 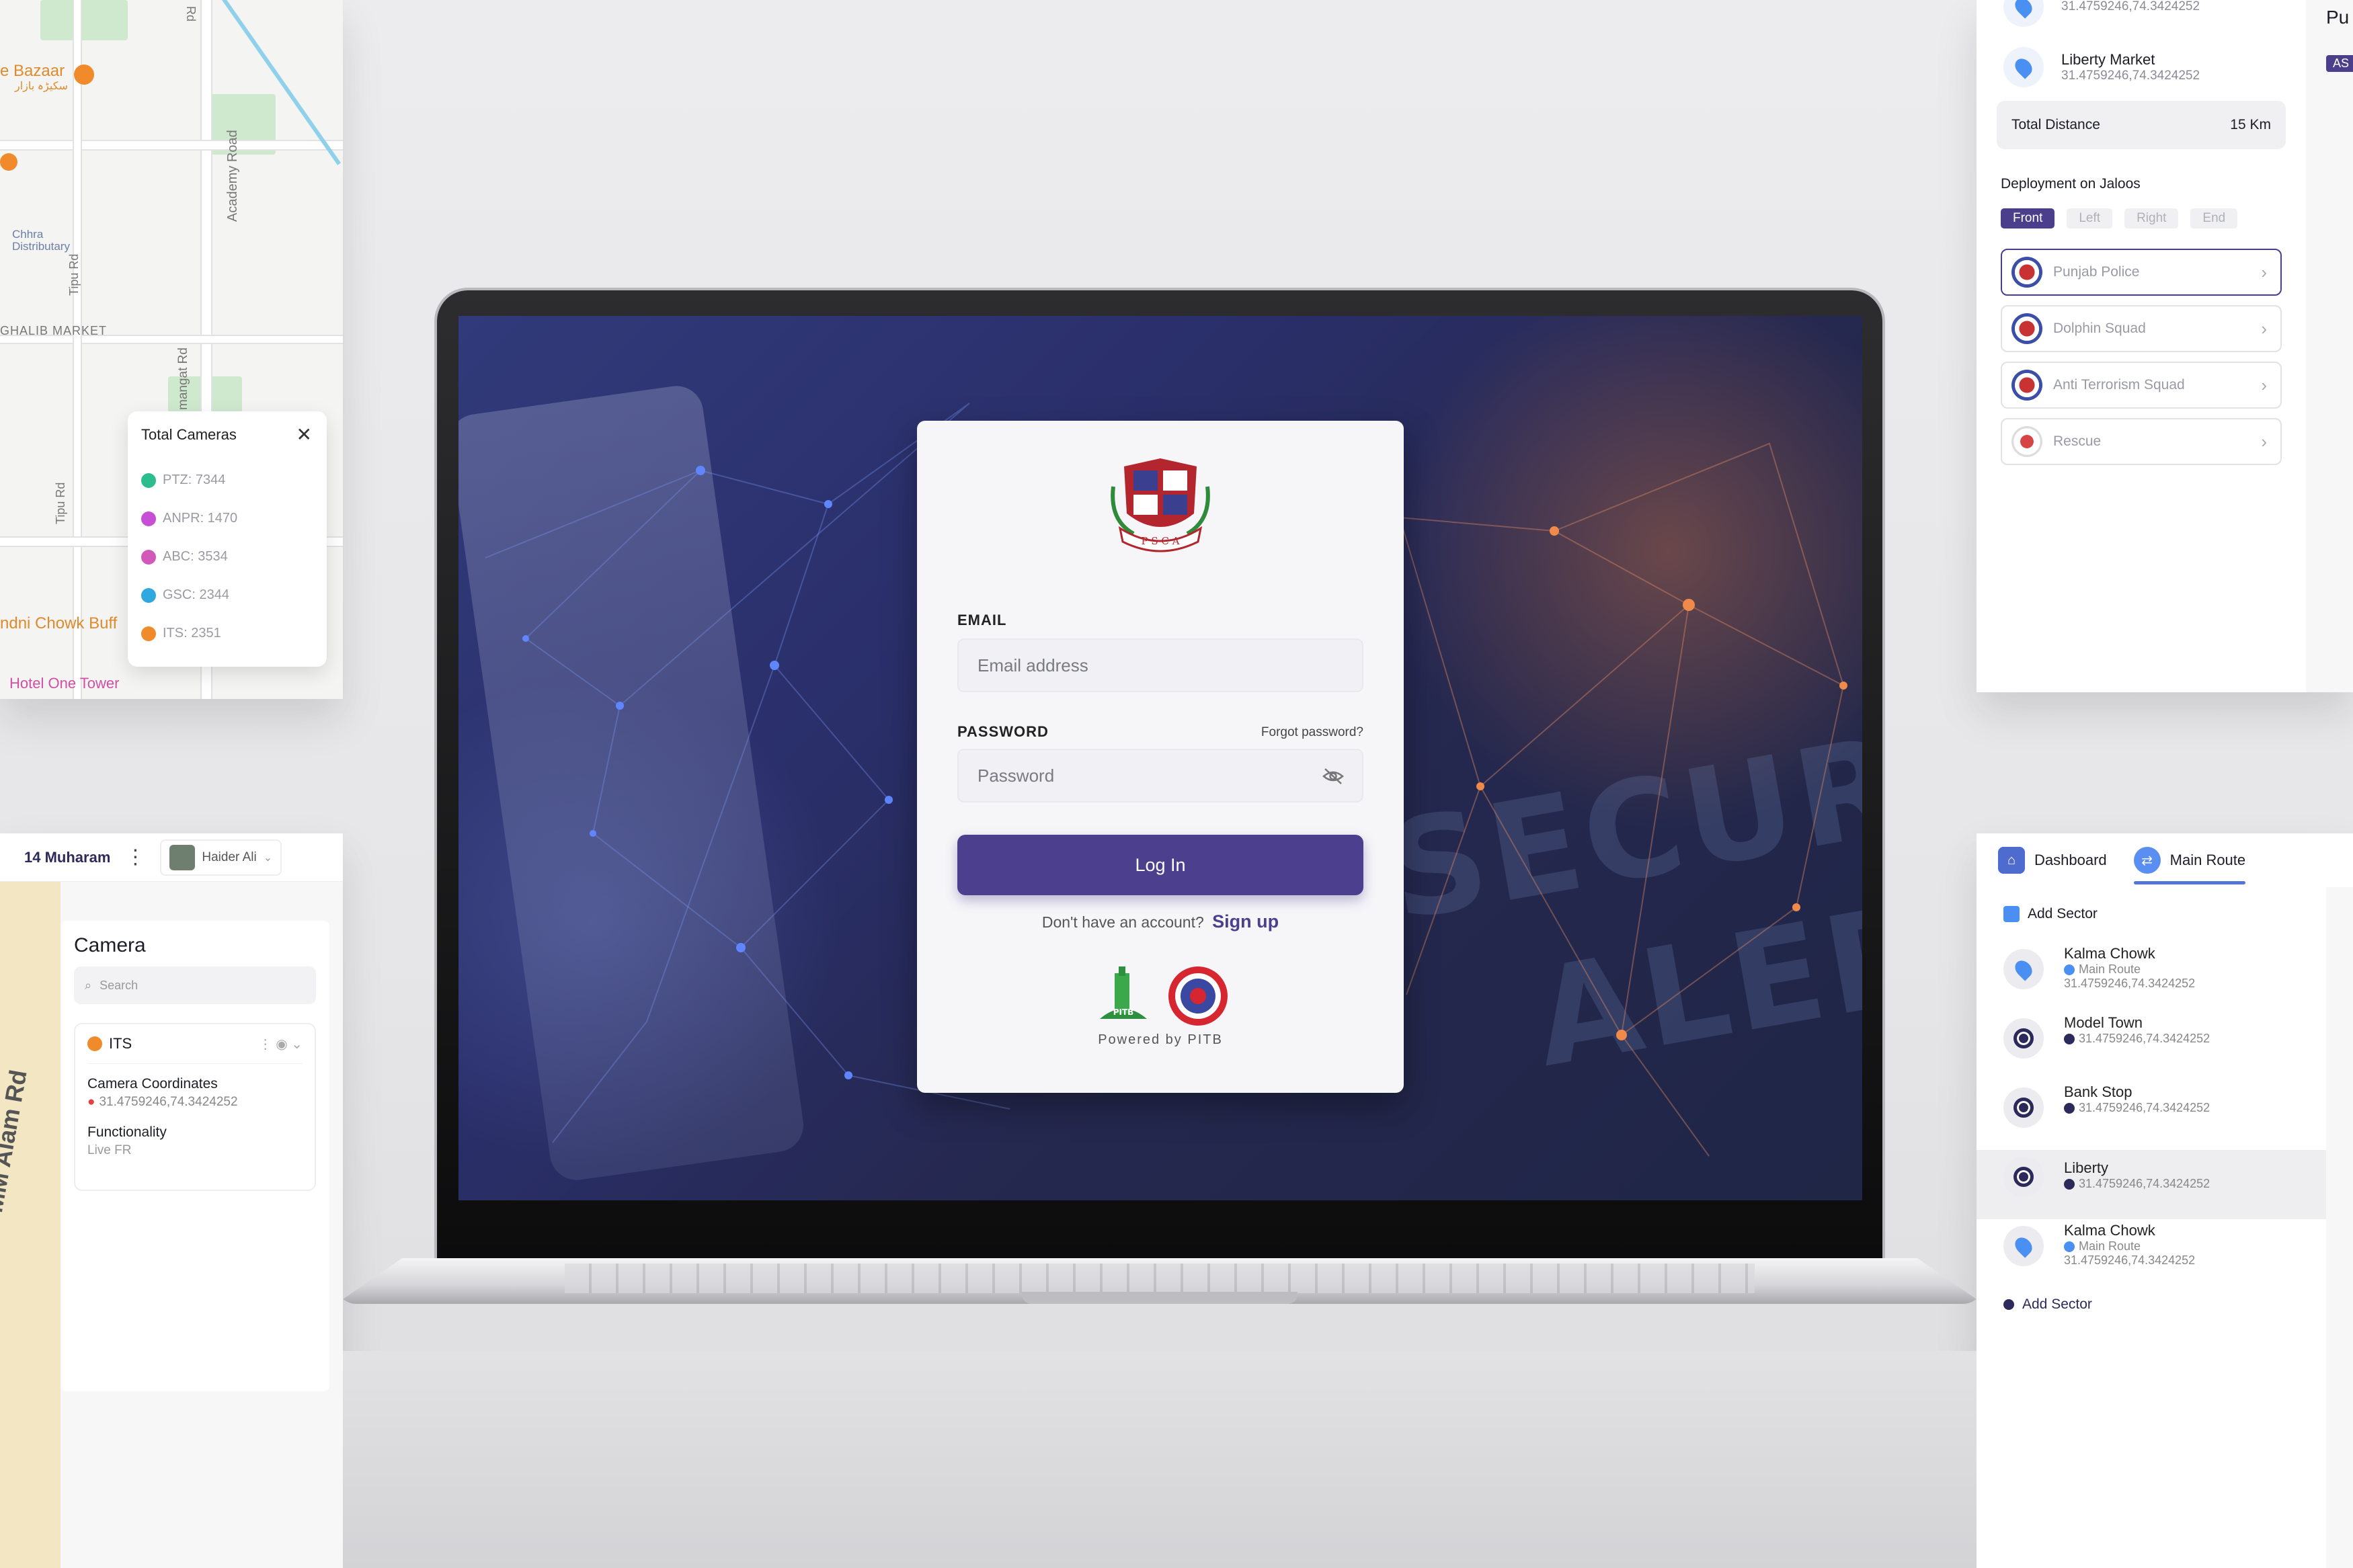 What do you see at coordinates (1160, 1459) in the screenshot?
I see `display-stand` at bounding box center [1160, 1459].